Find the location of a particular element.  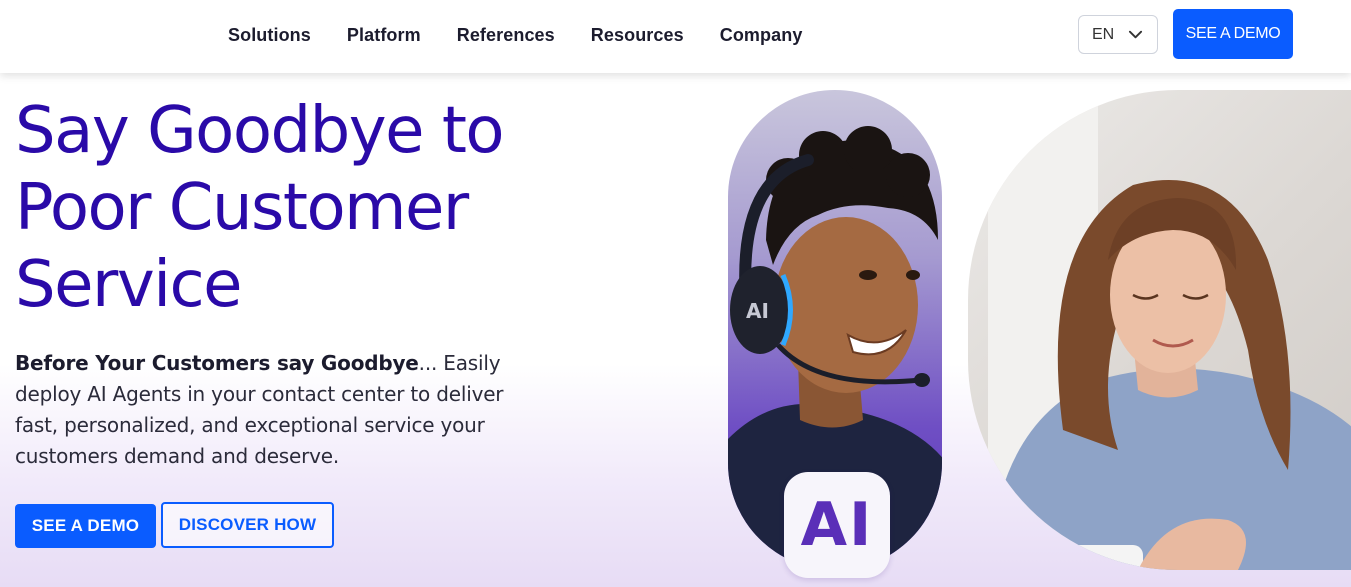

ai-badge: AI is located at coordinates (837, 525).